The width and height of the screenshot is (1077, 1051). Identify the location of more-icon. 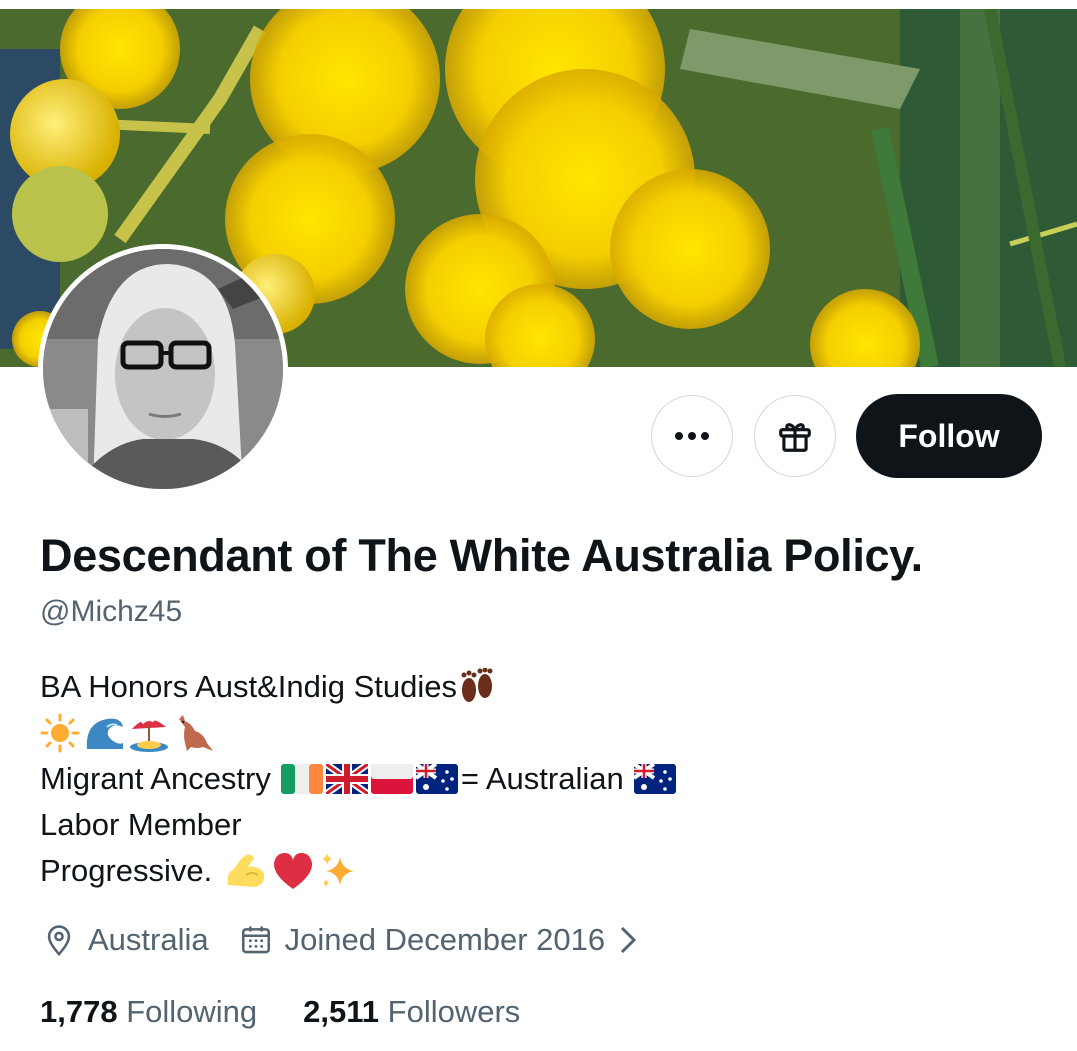
(692, 436).